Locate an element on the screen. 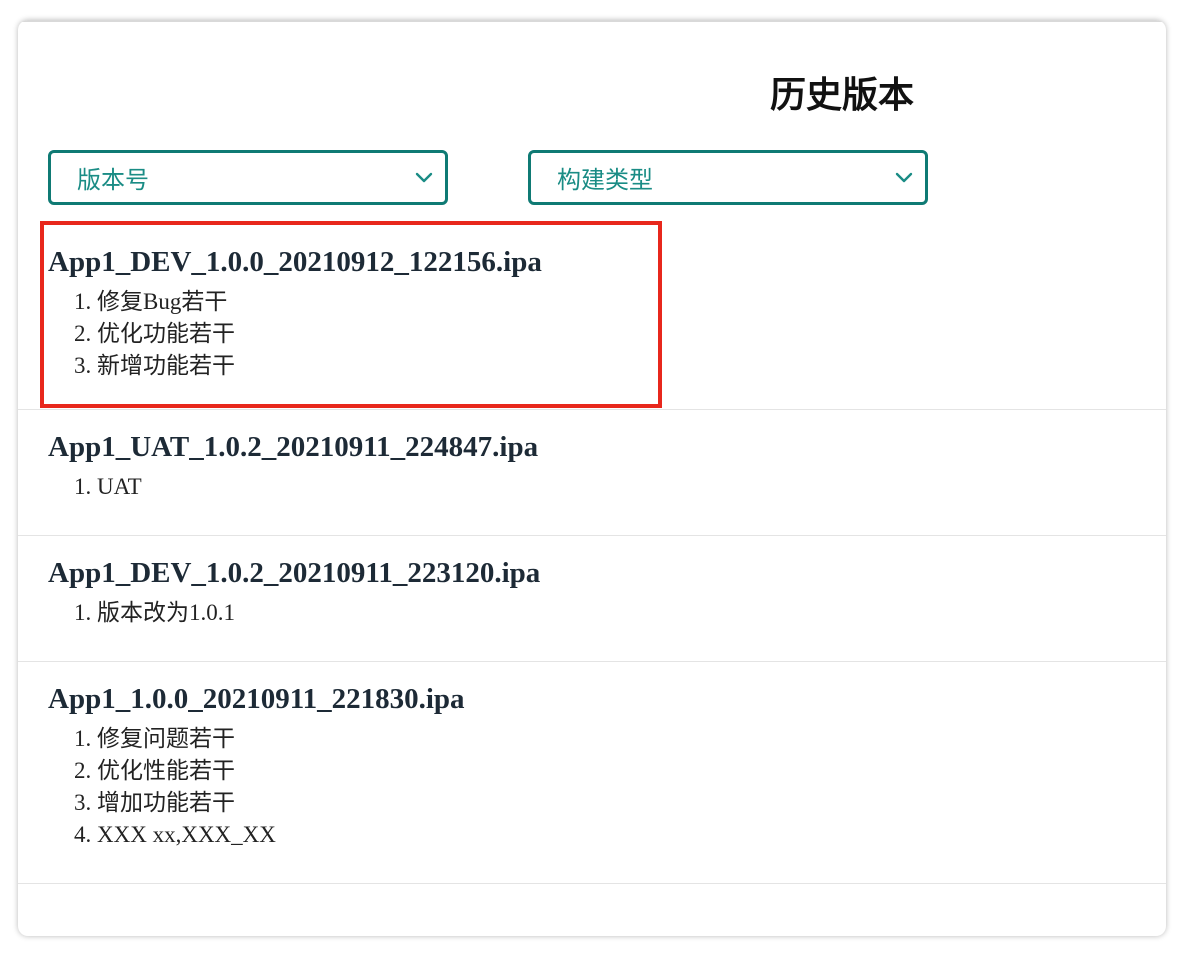  release-note: 3. 新增功能若干 is located at coordinates (154, 365).